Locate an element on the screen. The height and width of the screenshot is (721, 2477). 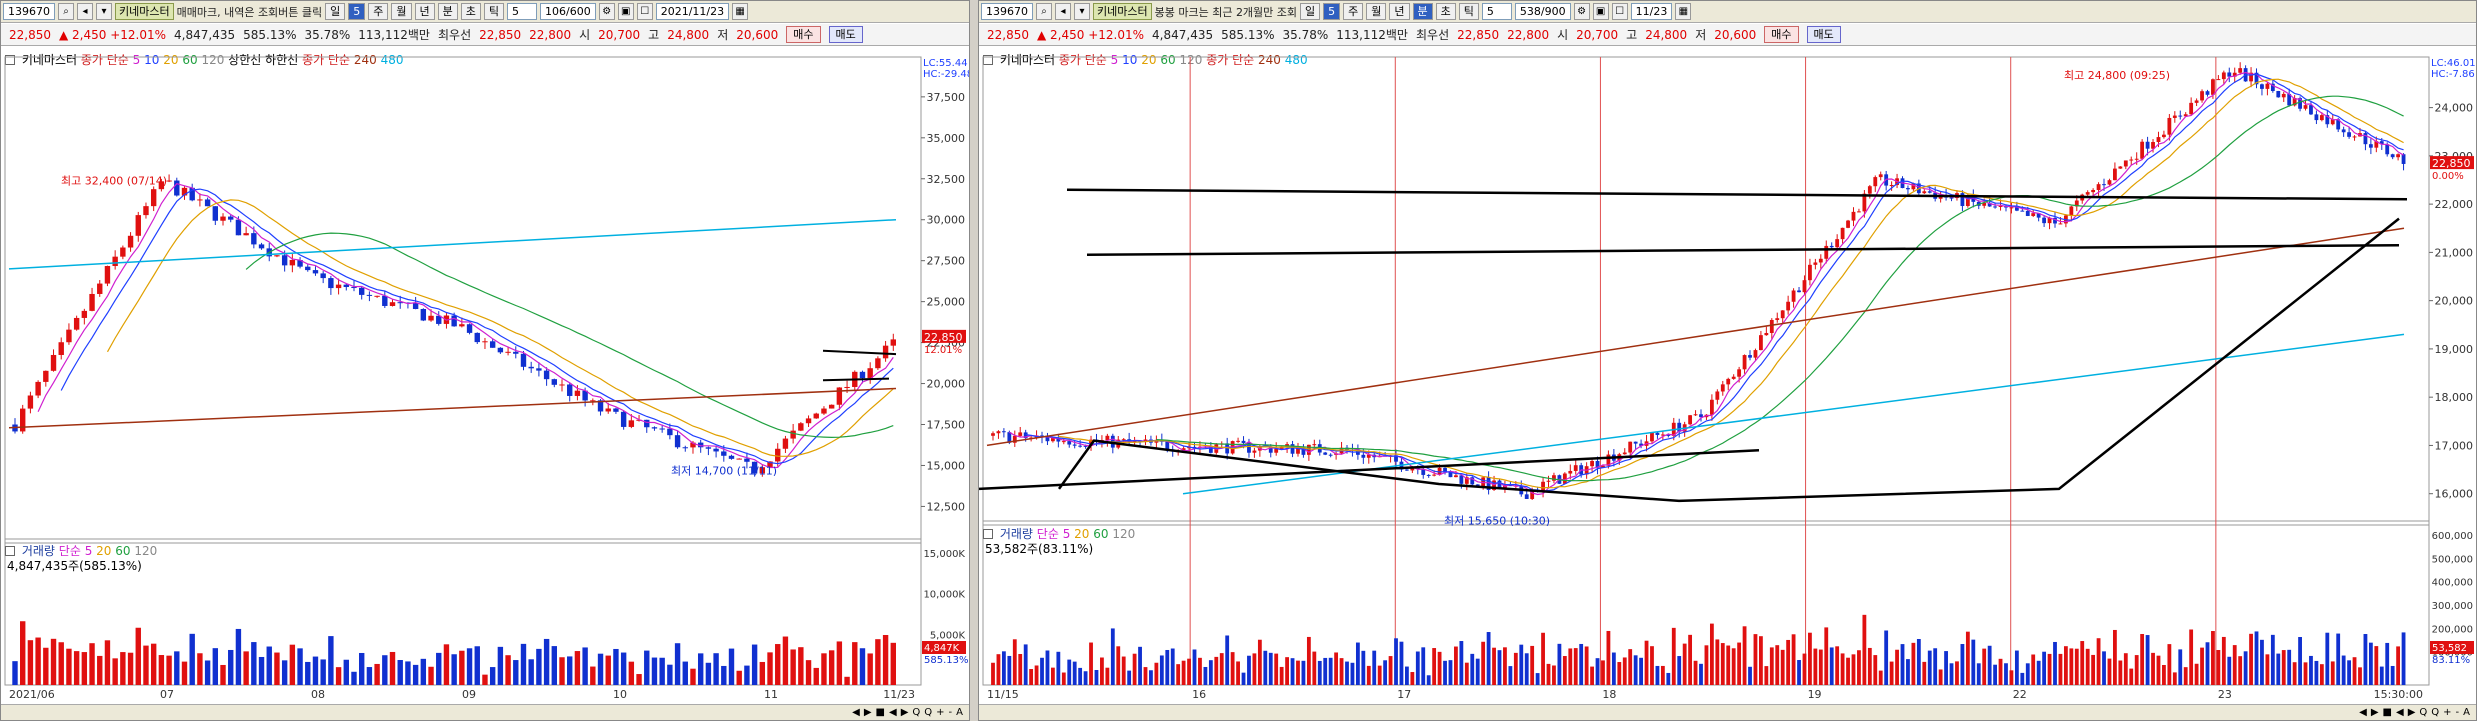
y-tick-label: 37,500 is located at coordinates (946, 97).